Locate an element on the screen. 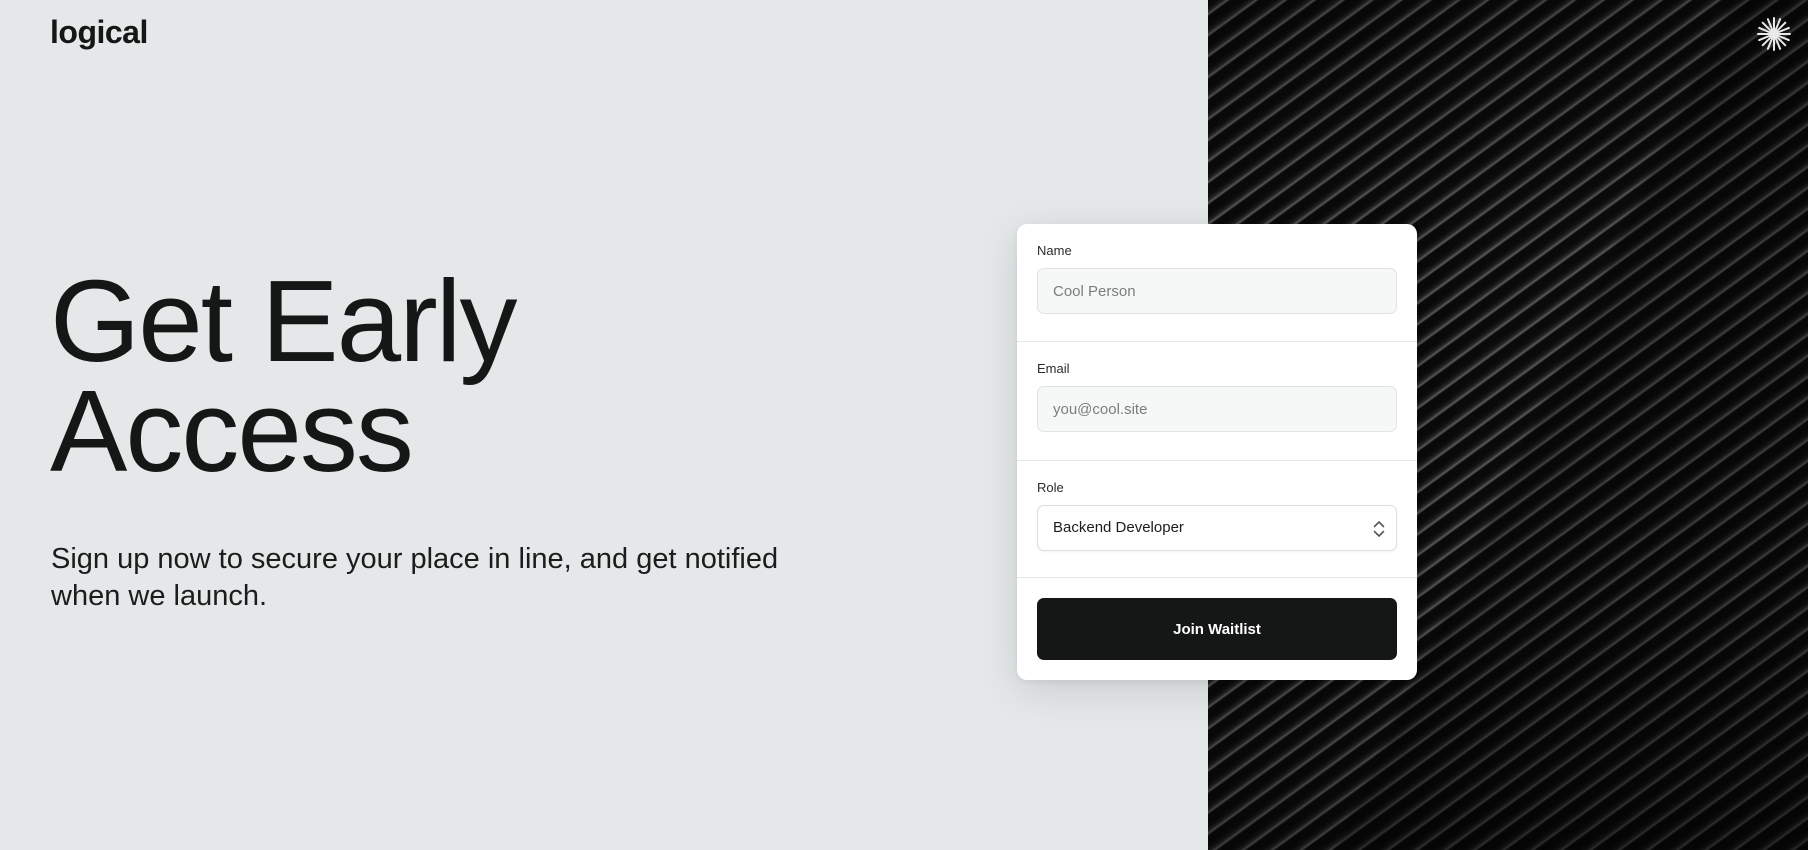 The height and width of the screenshot is (850, 1808). submit-section: Join Waitlist is located at coordinates (1217, 629).